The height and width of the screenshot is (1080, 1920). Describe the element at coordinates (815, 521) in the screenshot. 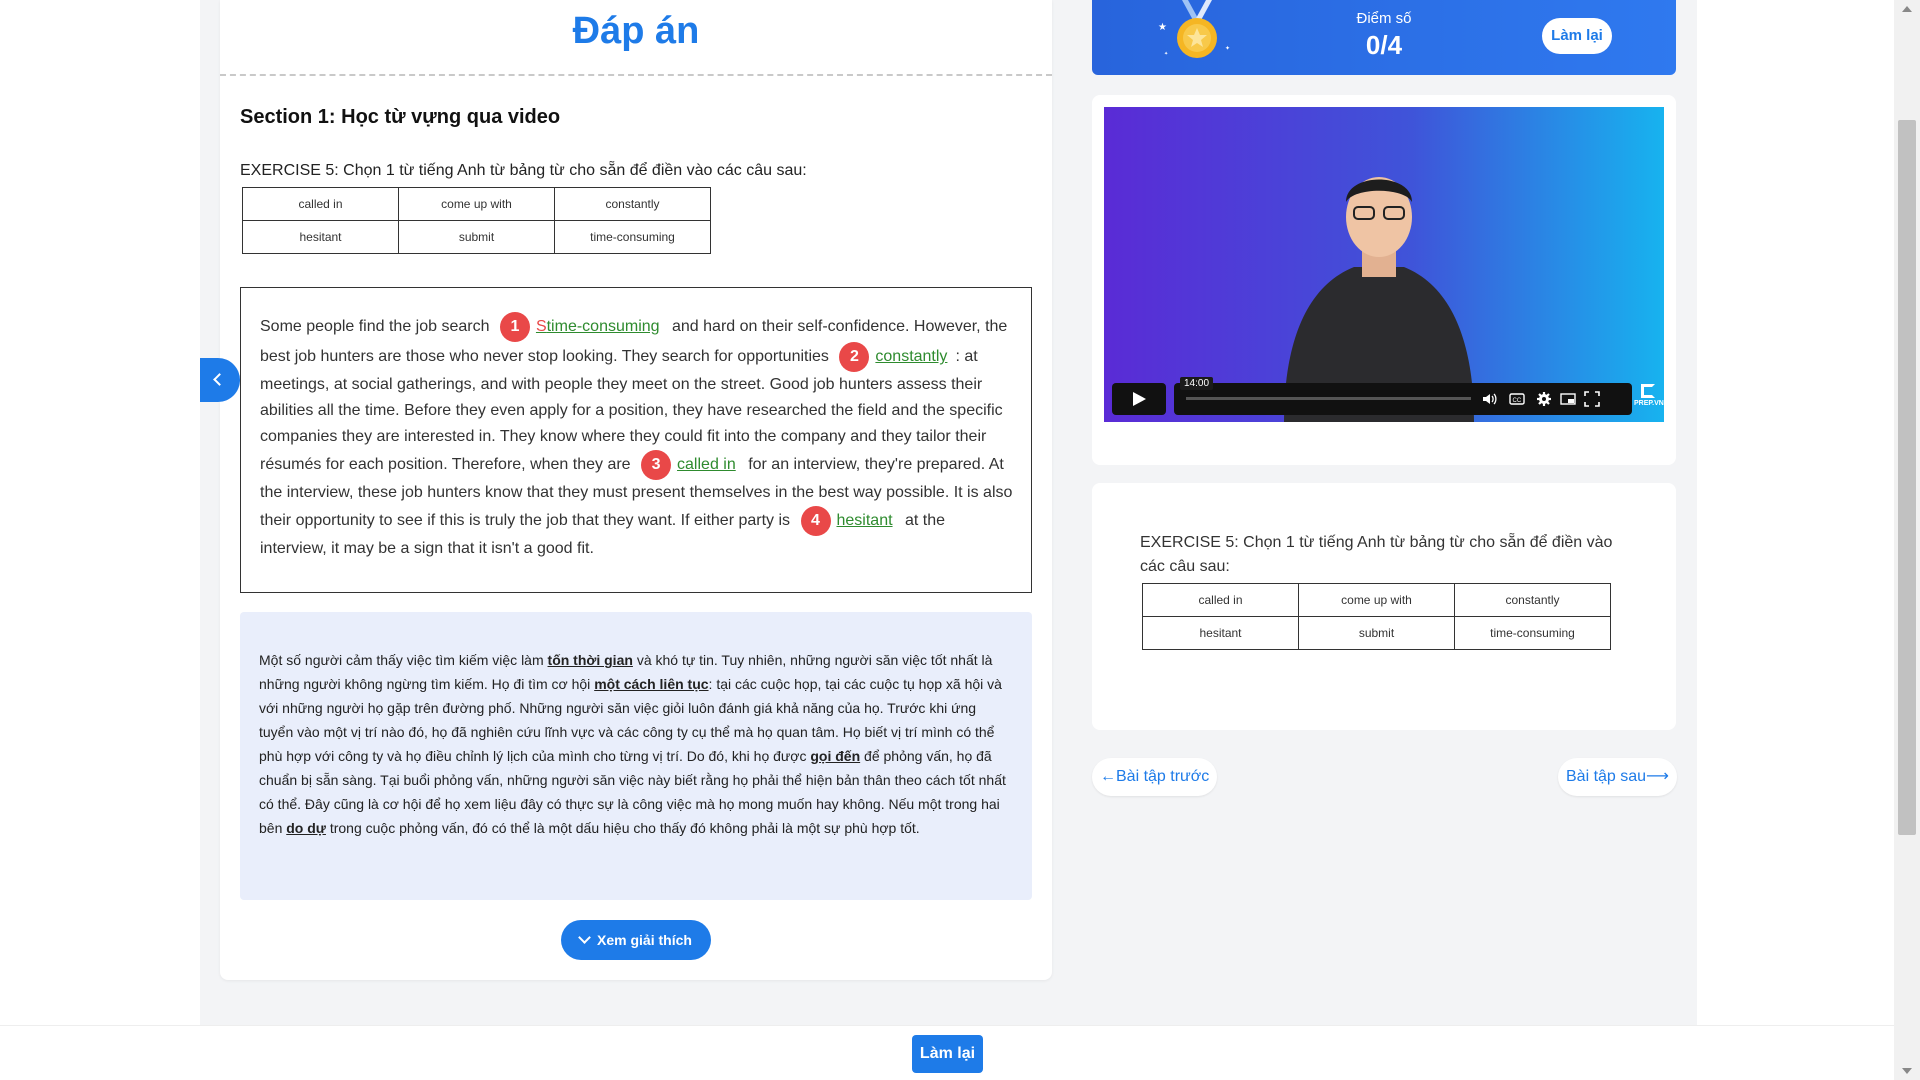

I see `blank-number-4: 4` at that location.